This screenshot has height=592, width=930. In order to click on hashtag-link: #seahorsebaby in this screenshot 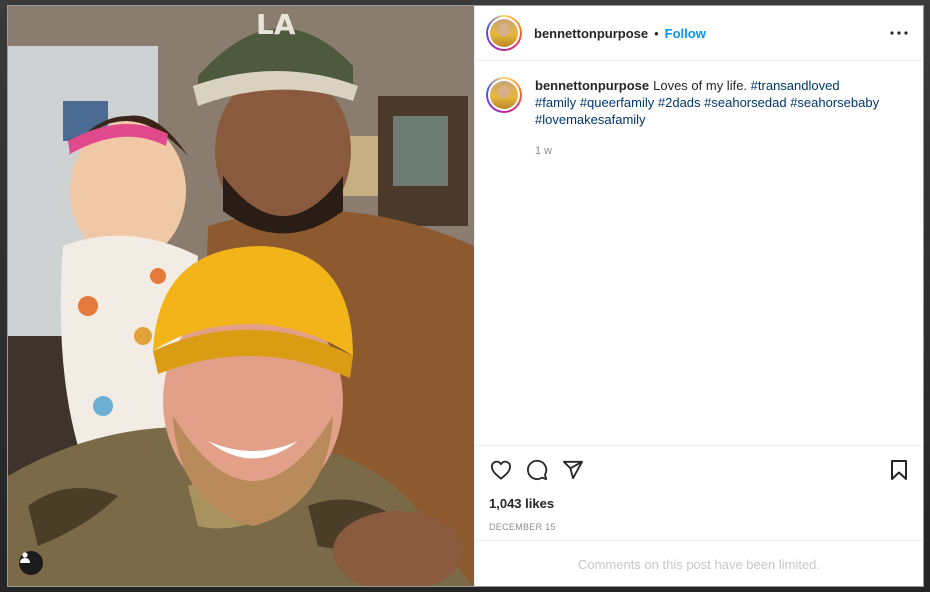, I will do `click(834, 102)`.